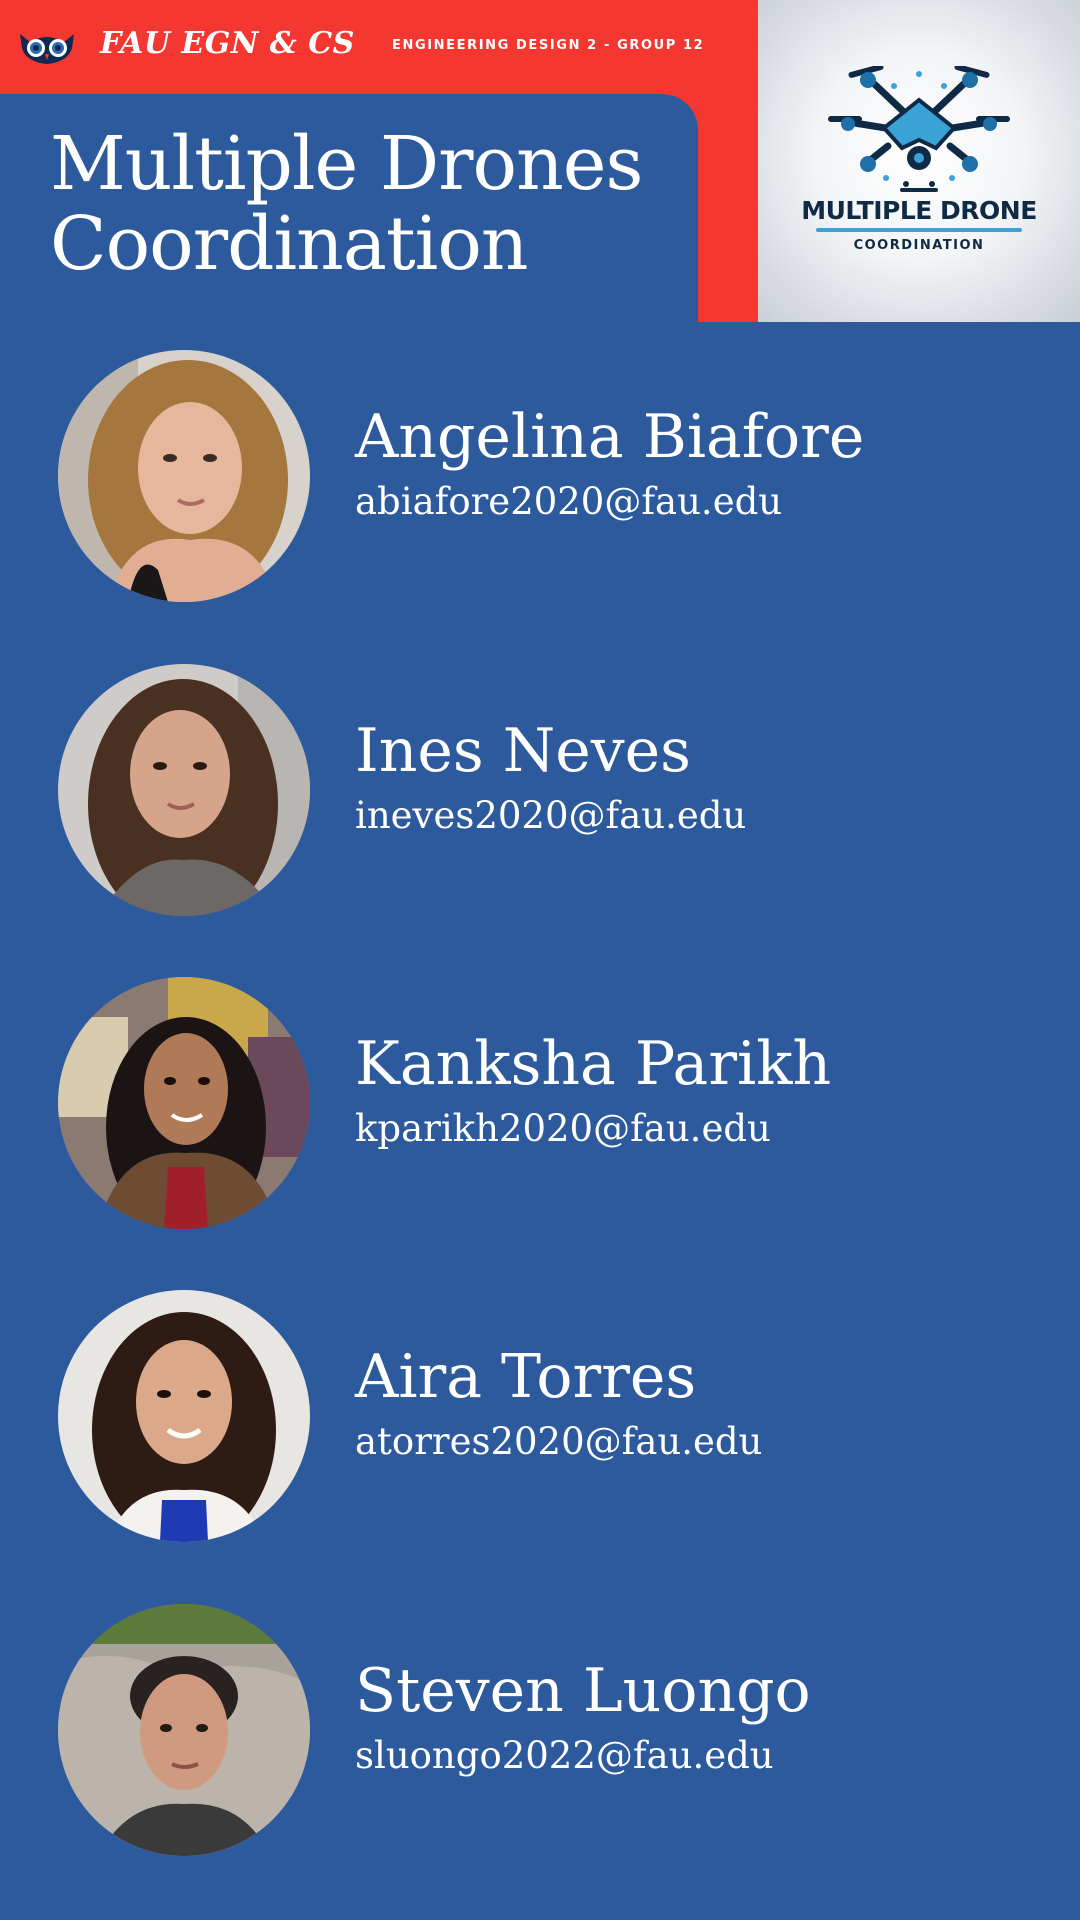 Image resolution: width=1080 pixels, height=1920 pixels. Describe the element at coordinates (227, 43) in the screenshot. I see `brand-label: FAU EGN & CS` at that location.